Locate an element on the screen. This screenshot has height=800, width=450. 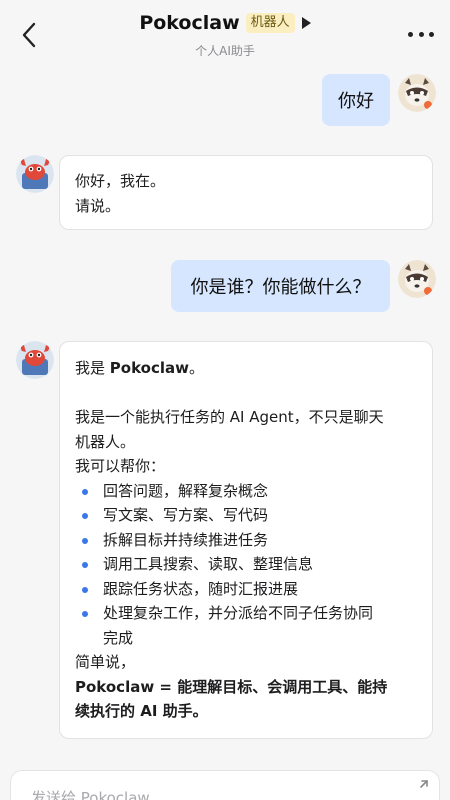
chat-header: Pokoclaw 机器人 个人AI助手 is located at coordinates (225, 34).